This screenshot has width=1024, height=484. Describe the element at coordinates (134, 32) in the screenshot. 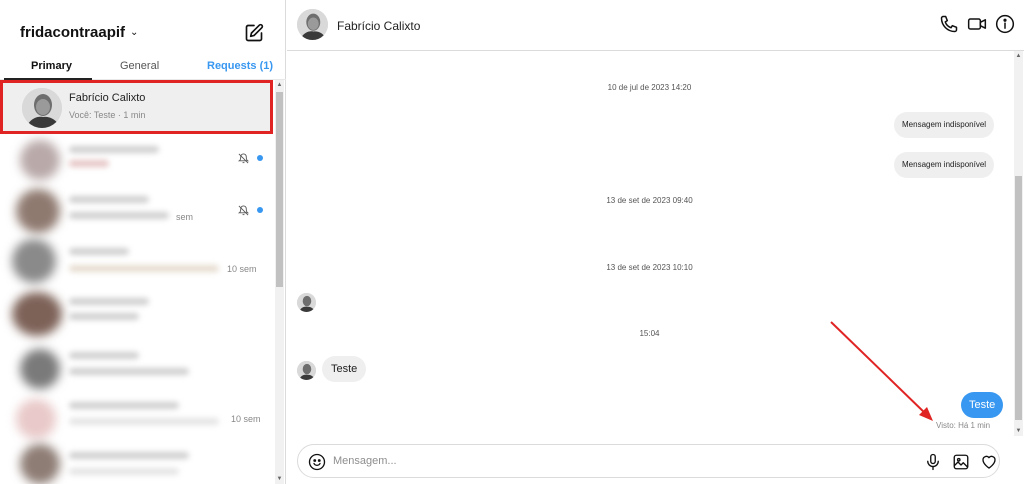

I see `chevron-down-icon: ⌄` at that location.